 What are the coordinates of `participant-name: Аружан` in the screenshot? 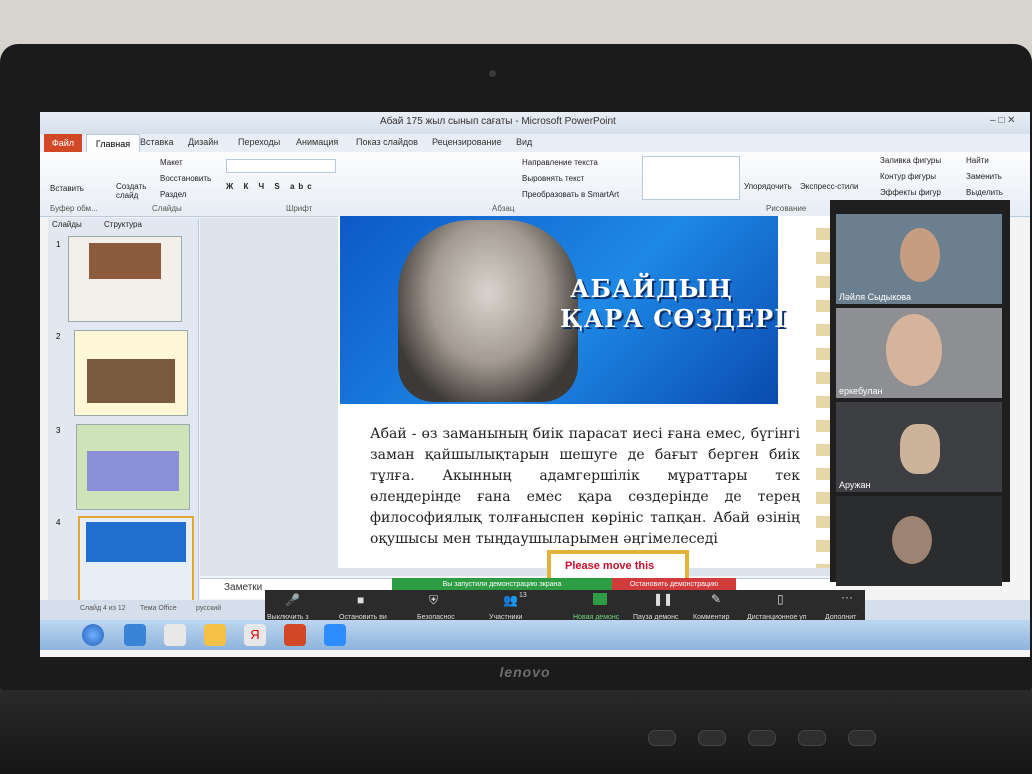 It's located at (855, 485).